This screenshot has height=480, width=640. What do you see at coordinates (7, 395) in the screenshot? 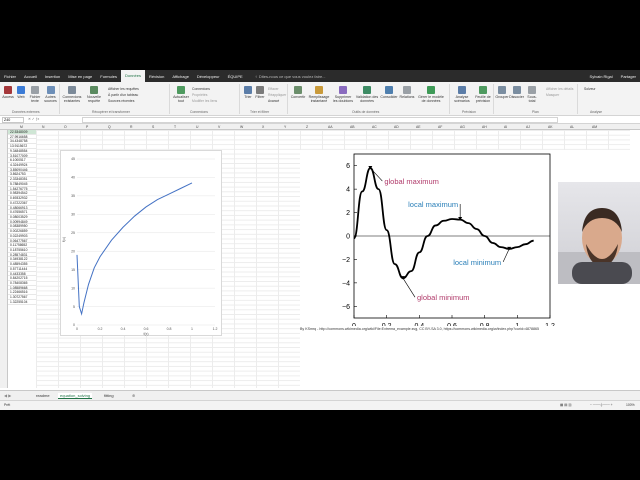
I see `nav-arrows-icon: ◀ ▶` at bounding box center [7, 395].